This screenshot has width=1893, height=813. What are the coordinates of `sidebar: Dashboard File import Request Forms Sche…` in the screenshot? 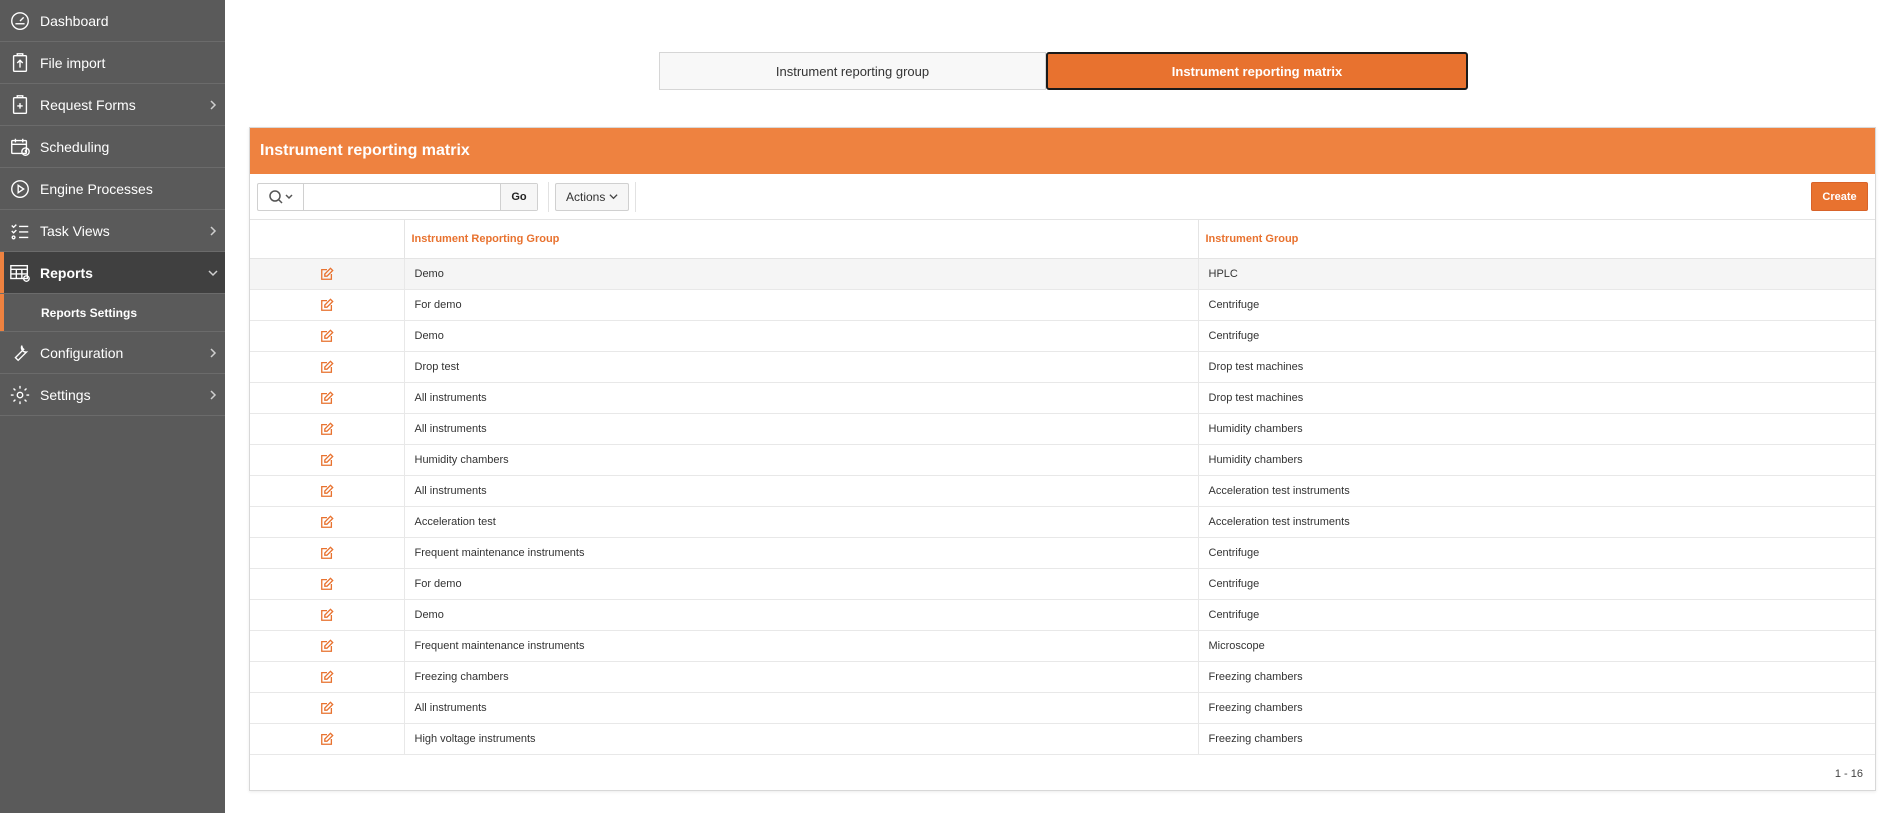 It's located at (112, 406).